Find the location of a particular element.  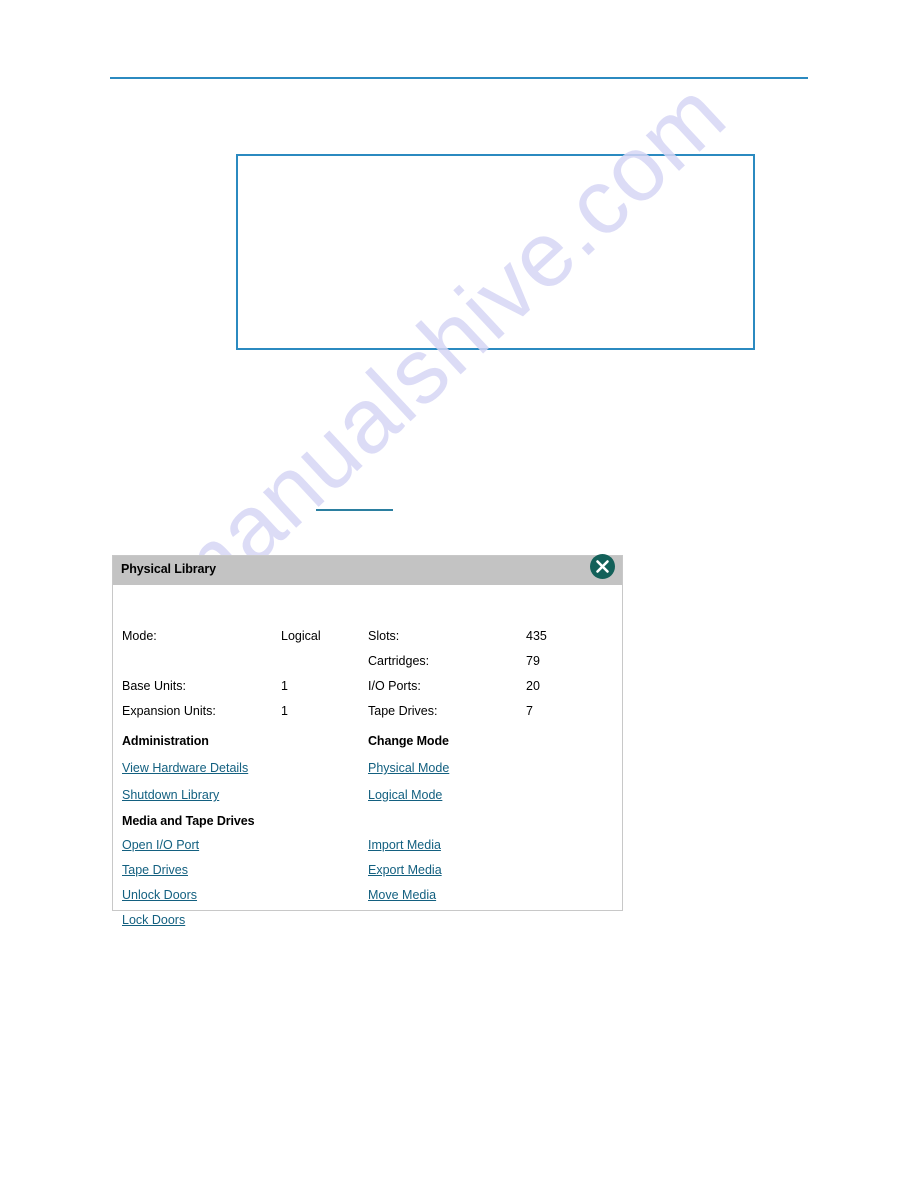

section-heading-change-mode: Change Mode is located at coordinates (408, 741).